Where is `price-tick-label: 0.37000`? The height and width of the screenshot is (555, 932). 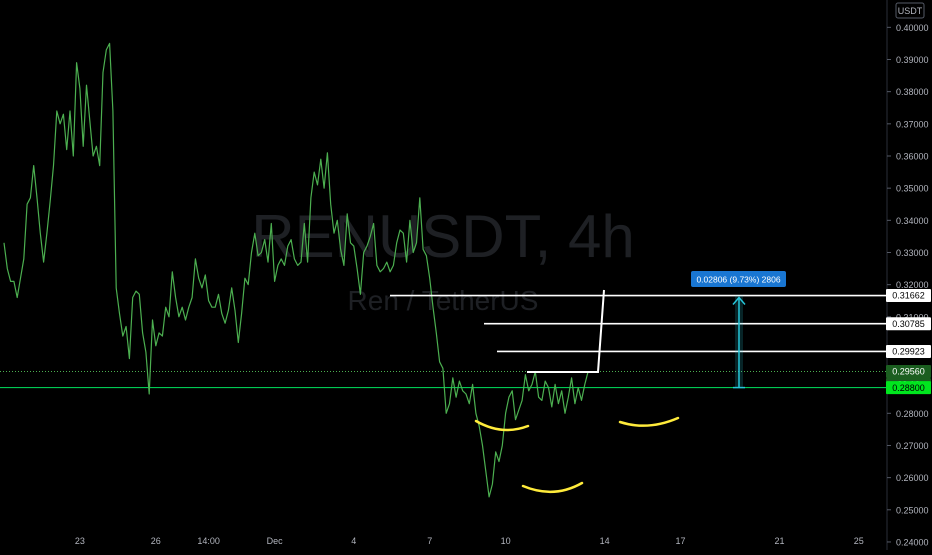 price-tick-label: 0.37000 is located at coordinates (912, 124).